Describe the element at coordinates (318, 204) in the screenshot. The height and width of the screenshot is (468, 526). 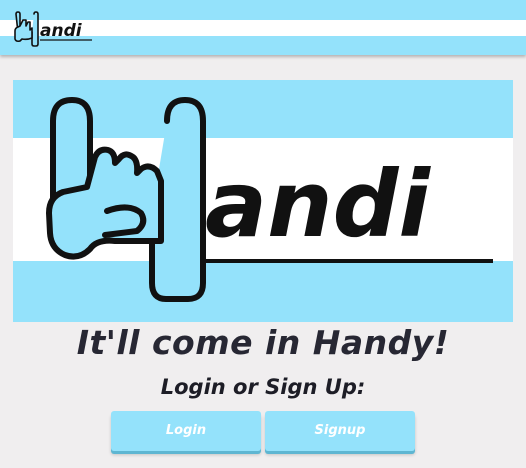
I see `hero-logo-text: andi` at that location.